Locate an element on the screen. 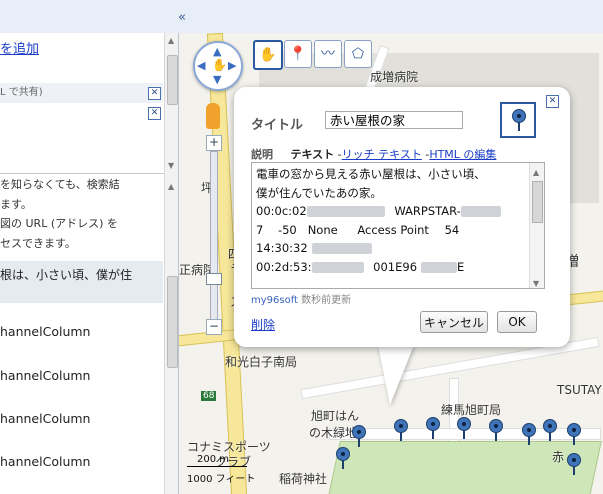 Image resolution: width=603 pixels, height=494 pixels. selected-list-item: 根は、小さい頃、僕が住 is located at coordinates (81, 282).